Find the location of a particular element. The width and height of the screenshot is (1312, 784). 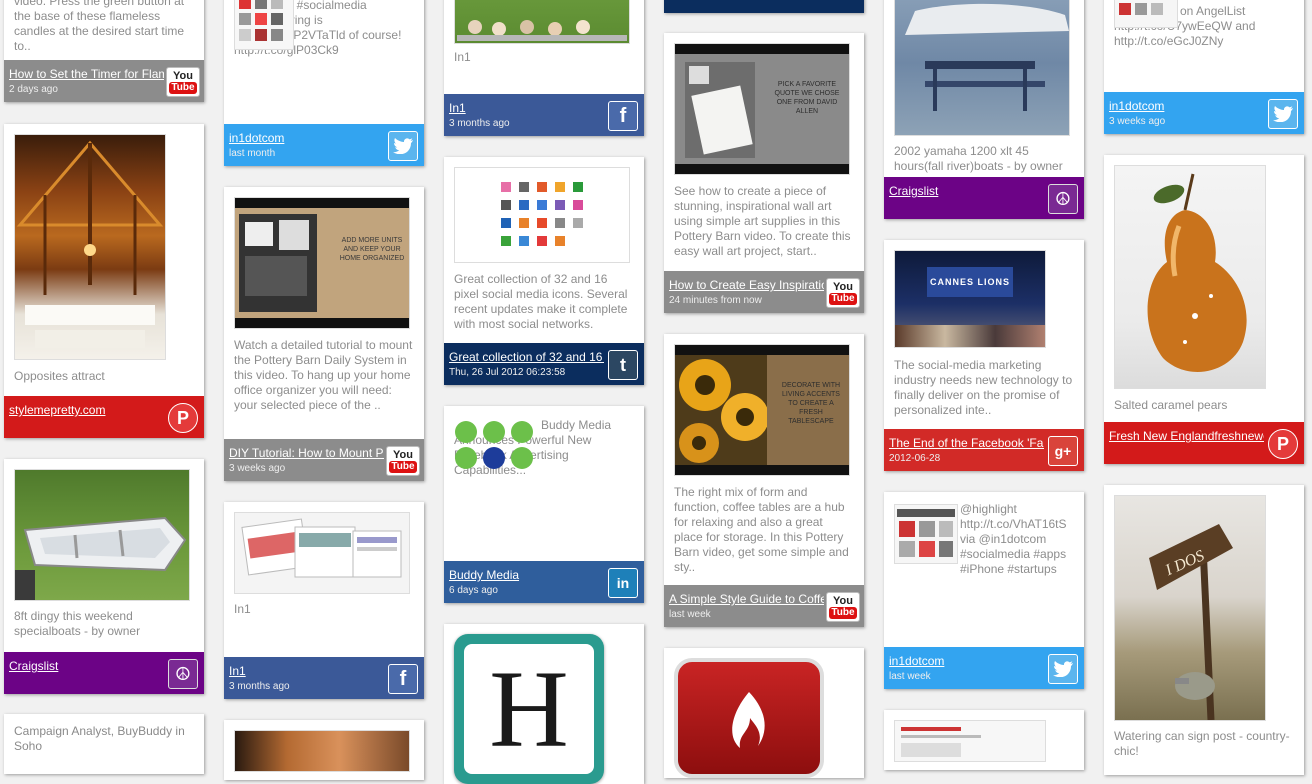

card-title-link: Buddy Media is located at coordinates (526, 575).